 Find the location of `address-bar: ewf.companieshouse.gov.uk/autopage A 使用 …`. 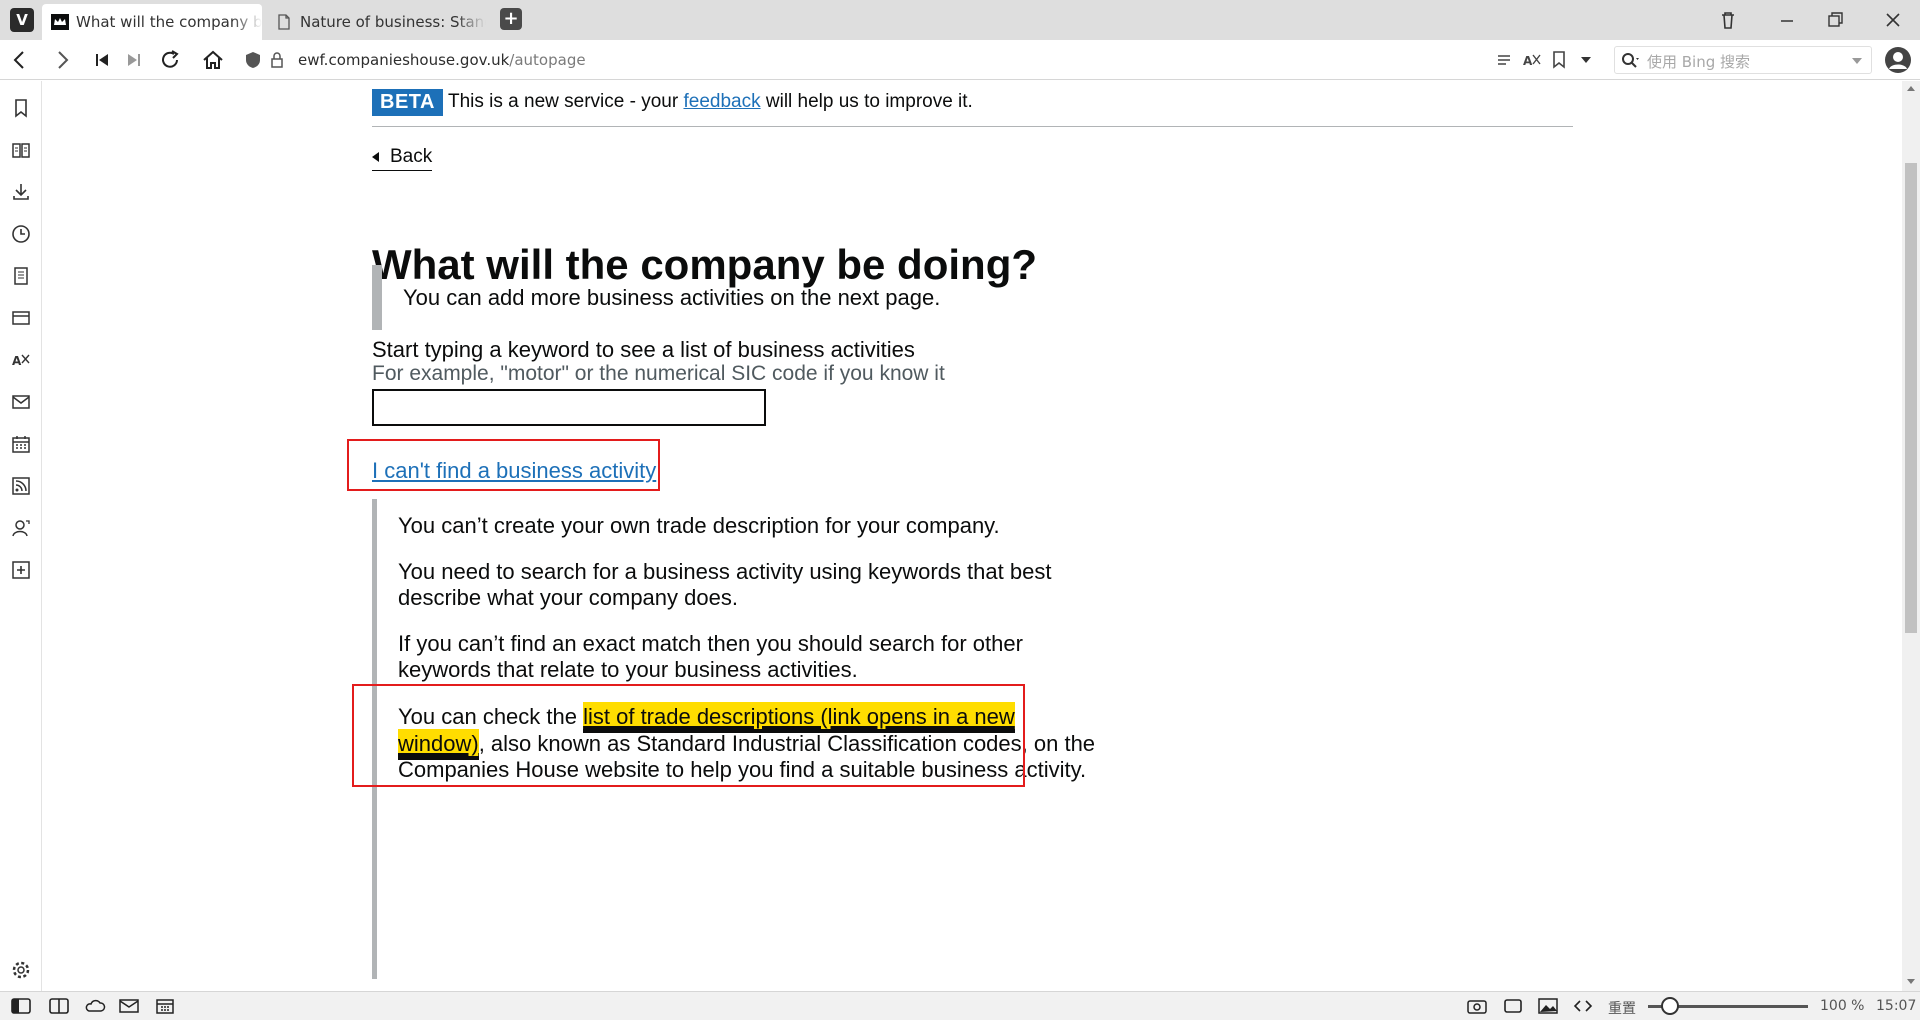

address-bar: ewf.companieshouse.gov.uk/autopage A 使用 … is located at coordinates (960, 60).